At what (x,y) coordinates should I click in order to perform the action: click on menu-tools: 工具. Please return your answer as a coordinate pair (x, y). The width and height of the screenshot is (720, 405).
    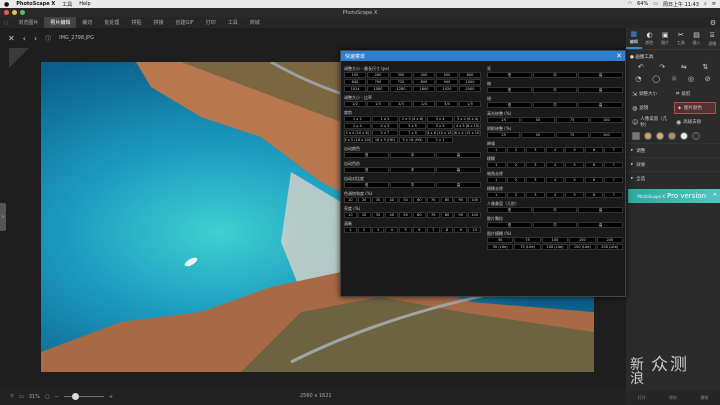
    Looking at the image, I should click on (67, 4).